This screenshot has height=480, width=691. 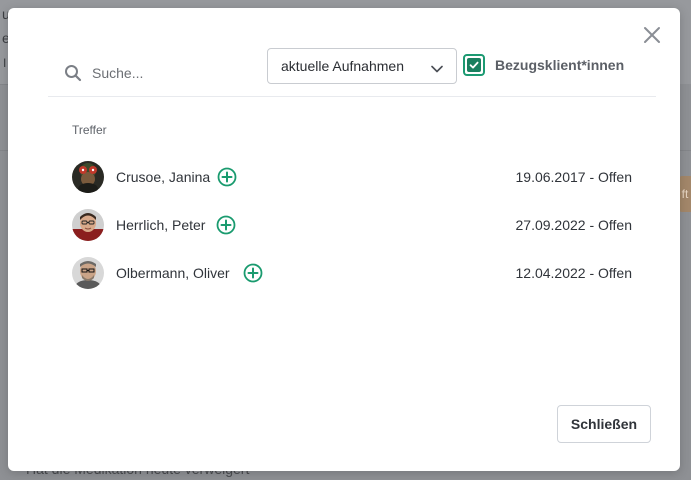 I want to click on background-button: ft, so click(x=685, y=194).